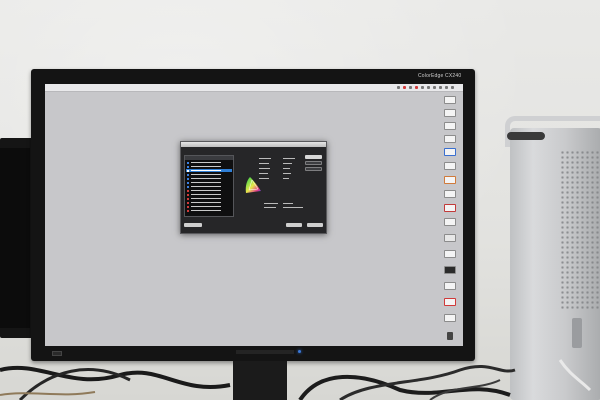  What do you see at coordinates (294, 225) in the screenshot?
I see `middle-bottom-button` at bounding box center [294, 225].